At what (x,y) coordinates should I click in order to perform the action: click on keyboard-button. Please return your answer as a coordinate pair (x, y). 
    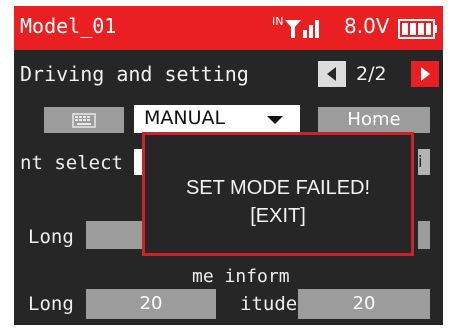
    Looking at the image, I should click on (84, 120).